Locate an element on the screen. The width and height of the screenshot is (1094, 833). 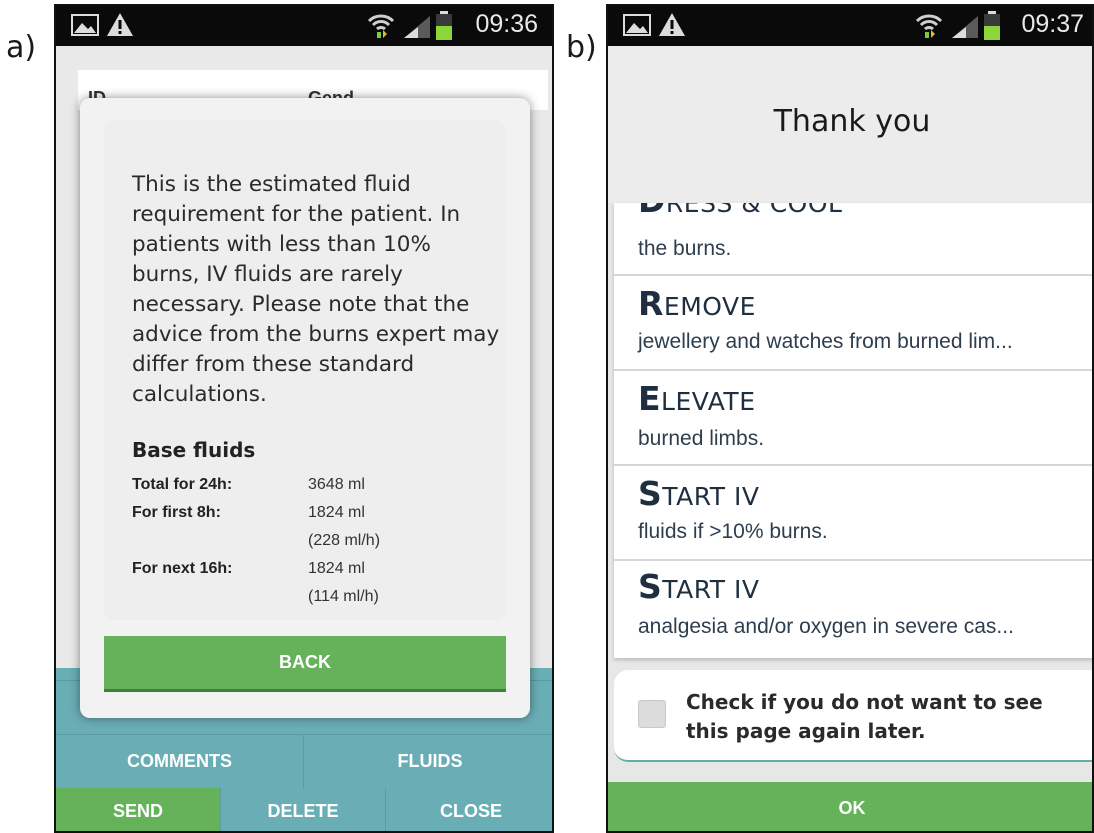
fluids-button: FLUIDS is located at coordinates (428, 761).